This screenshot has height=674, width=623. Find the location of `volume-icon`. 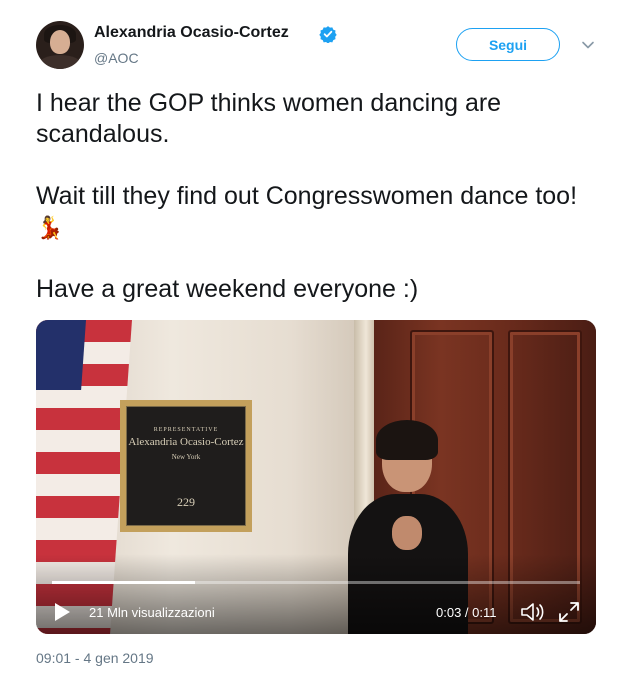

volume-icon is located at coordinates (533, 612).